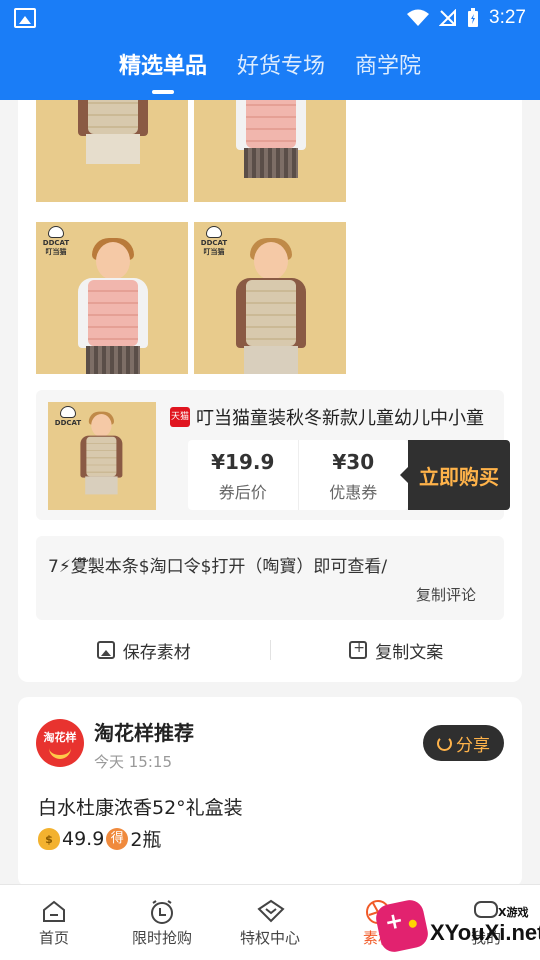  I want to click on tmall-badge-icon: 天猫, so click(180, 417).